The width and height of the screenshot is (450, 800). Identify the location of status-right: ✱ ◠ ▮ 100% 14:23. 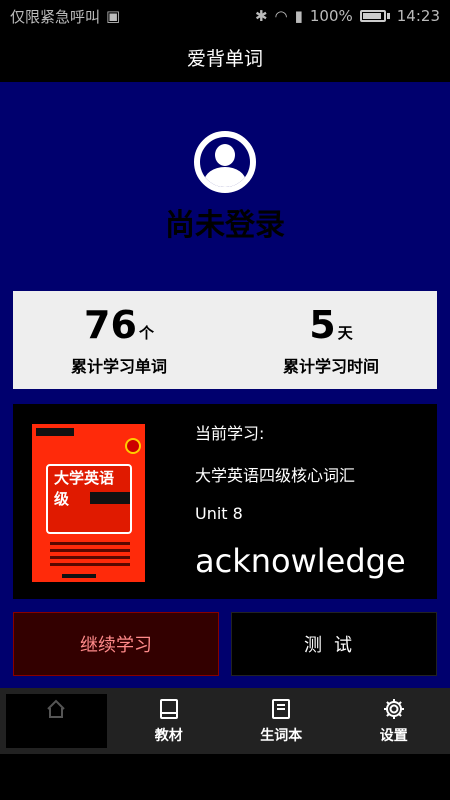
(347, 16).